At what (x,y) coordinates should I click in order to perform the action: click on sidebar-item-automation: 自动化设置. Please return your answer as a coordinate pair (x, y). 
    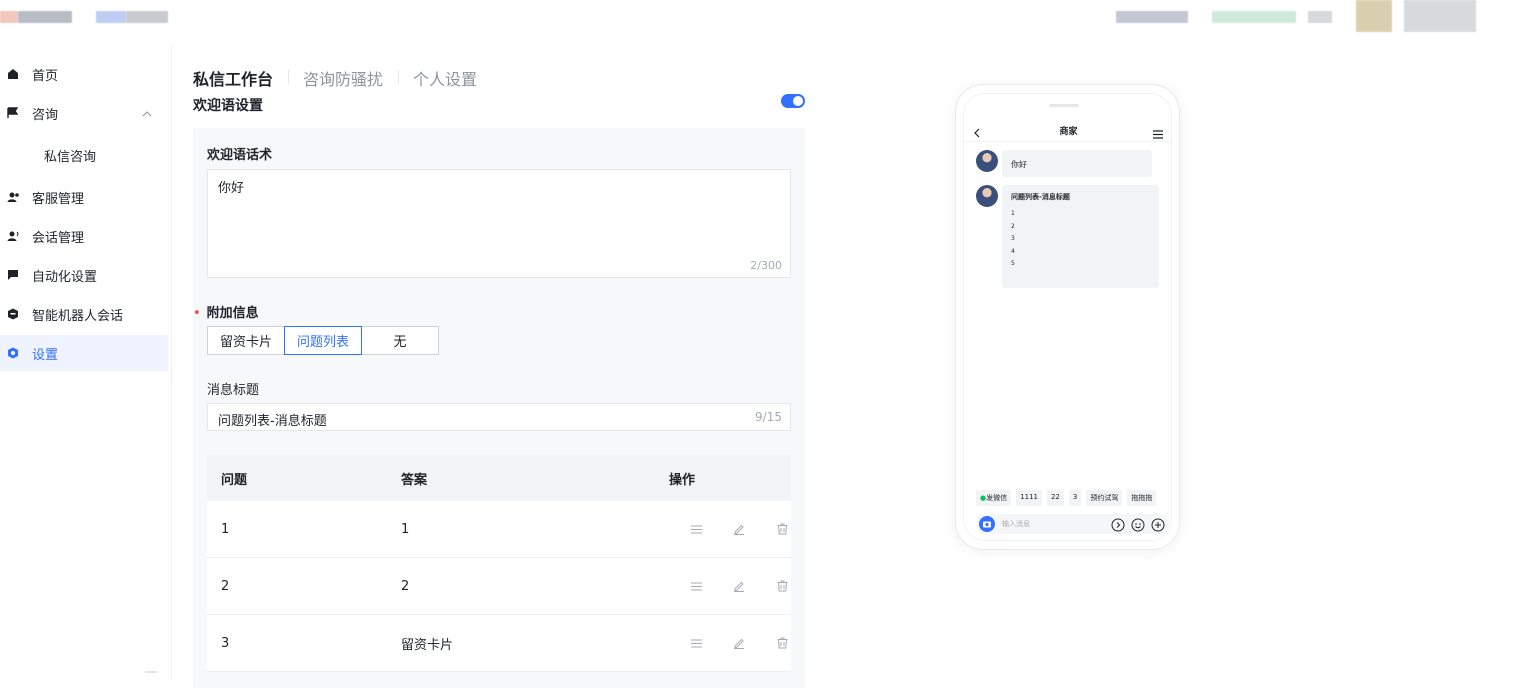
    Looking at the image, I should click on (84, 275).